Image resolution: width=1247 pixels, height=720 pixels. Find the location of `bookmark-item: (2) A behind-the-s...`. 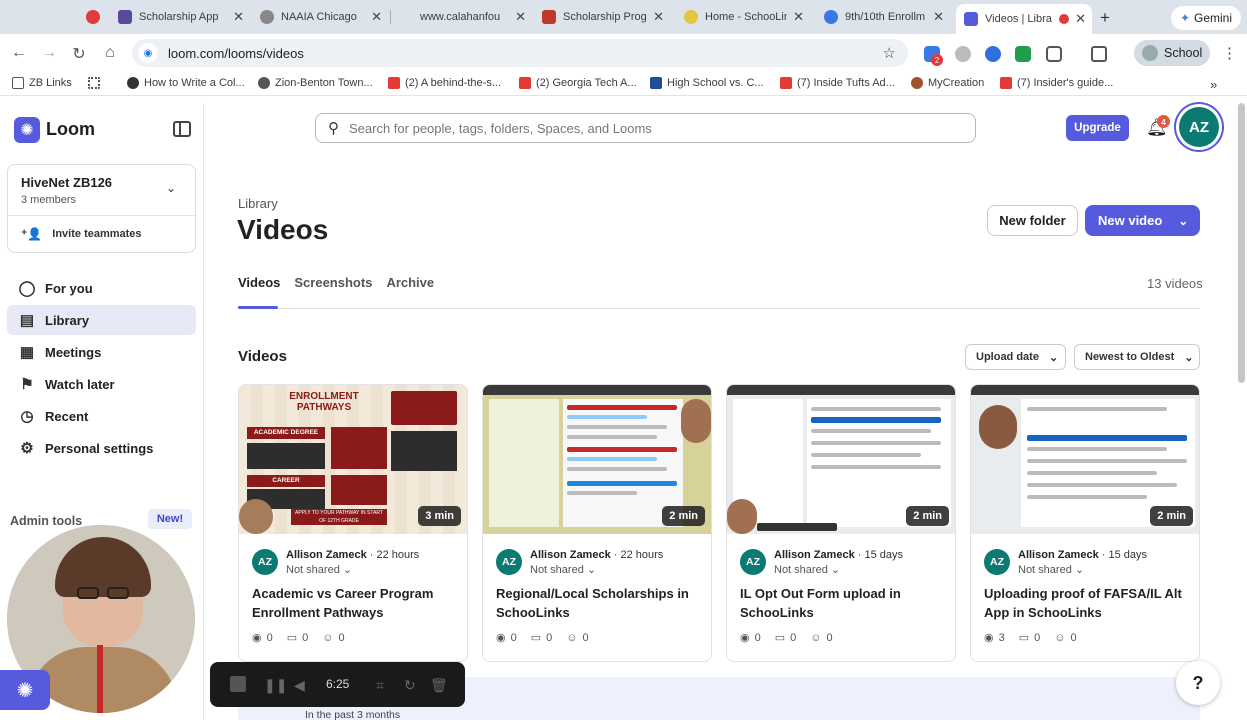

bookmark-item: (2) A behind-the-s... is located at coordinates (444, 83).